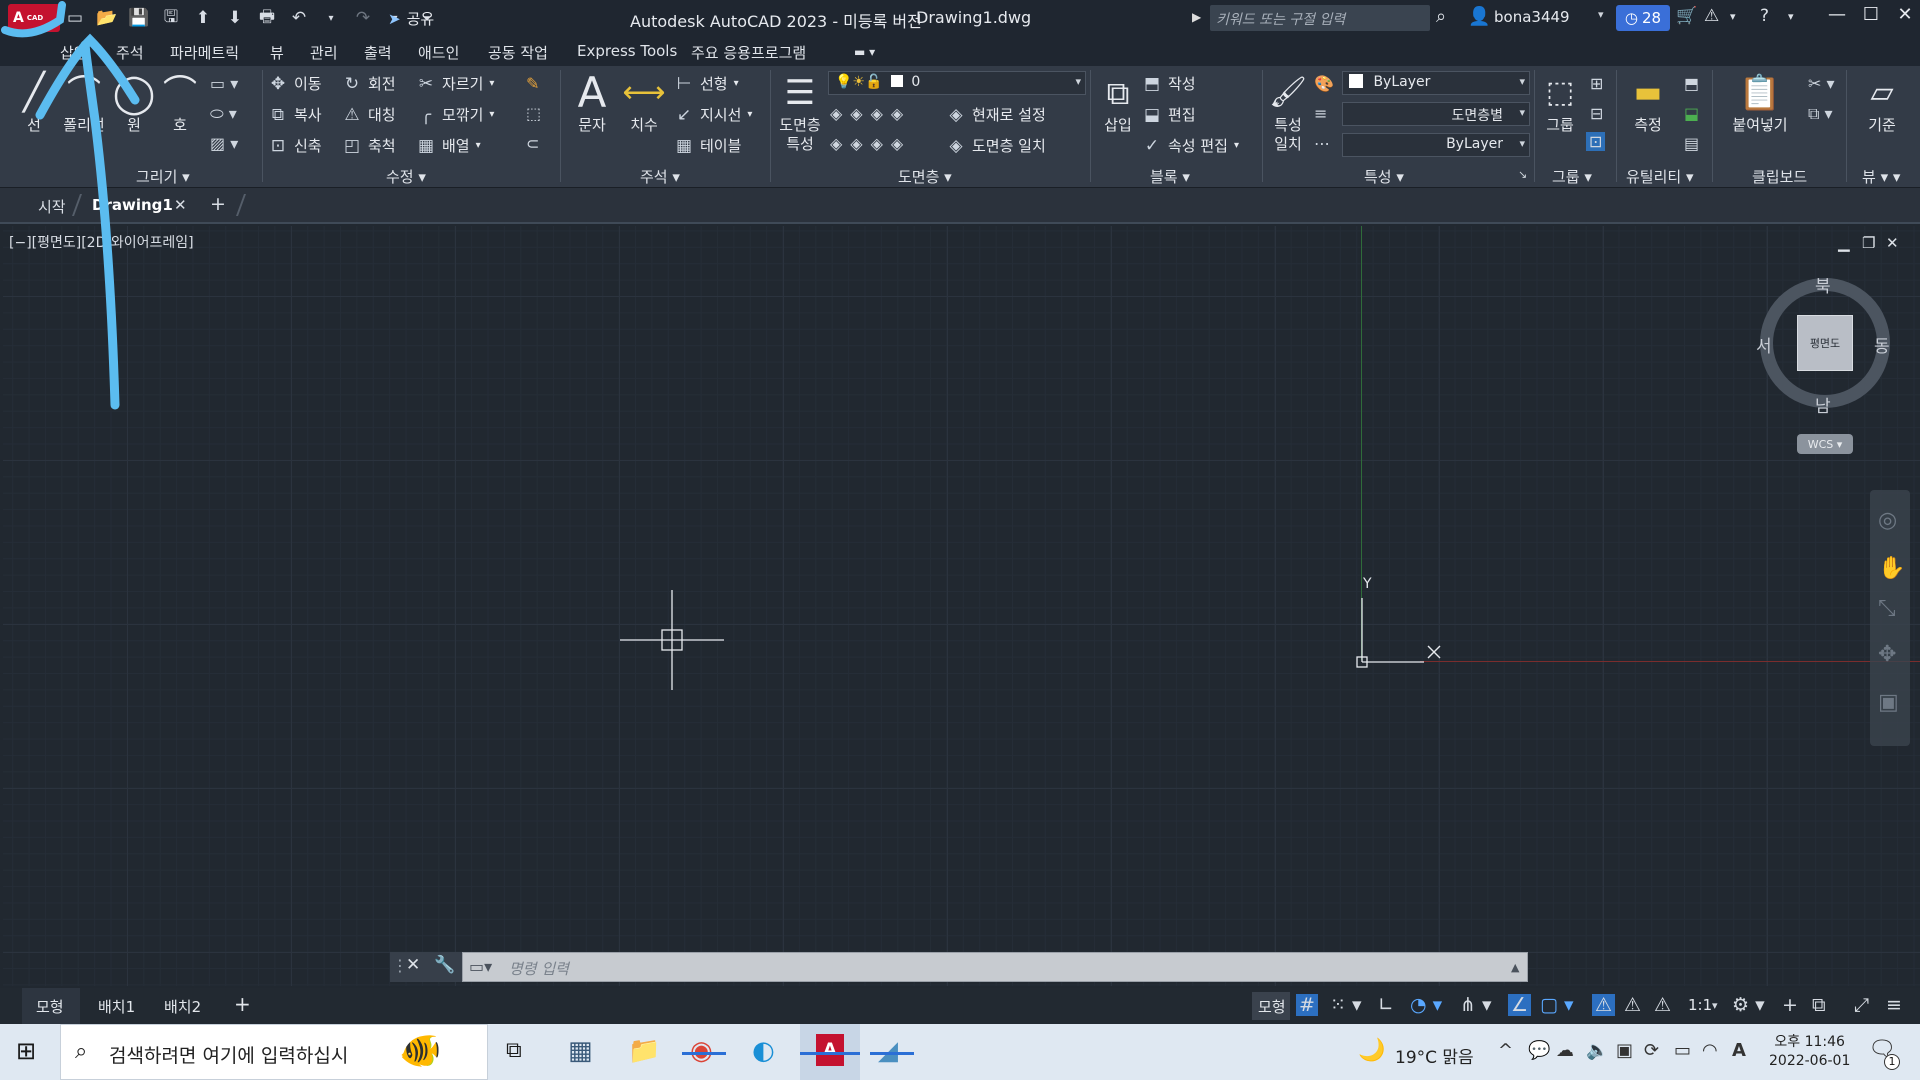  I want to click on volume-icon: 🔈, so click(1597, 1050).